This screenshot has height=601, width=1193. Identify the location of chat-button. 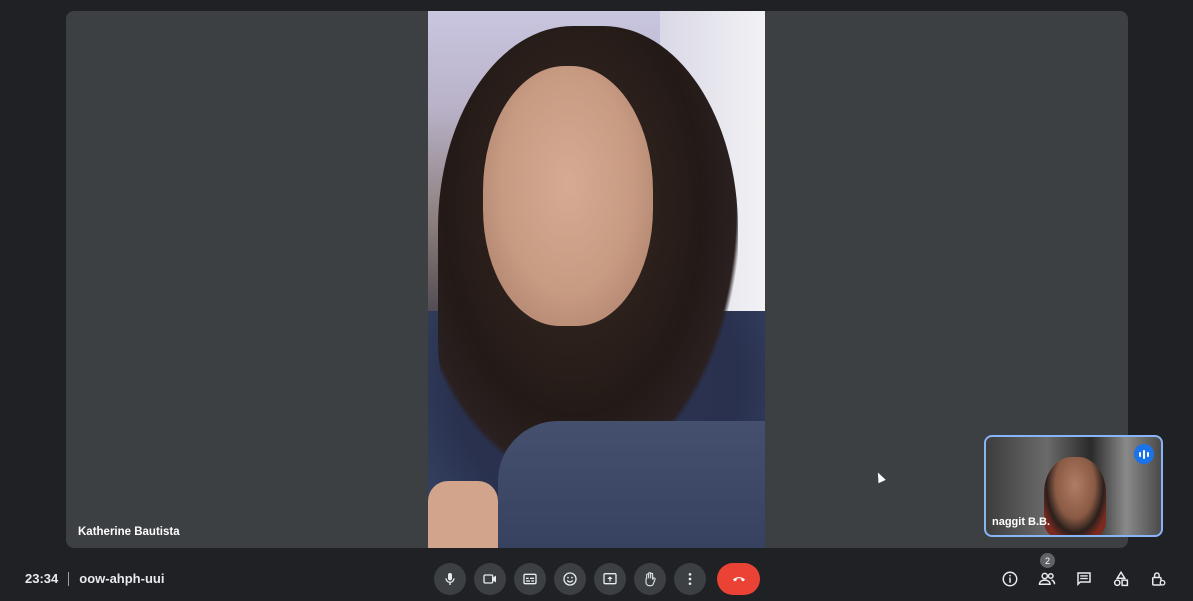
(1084, 579).